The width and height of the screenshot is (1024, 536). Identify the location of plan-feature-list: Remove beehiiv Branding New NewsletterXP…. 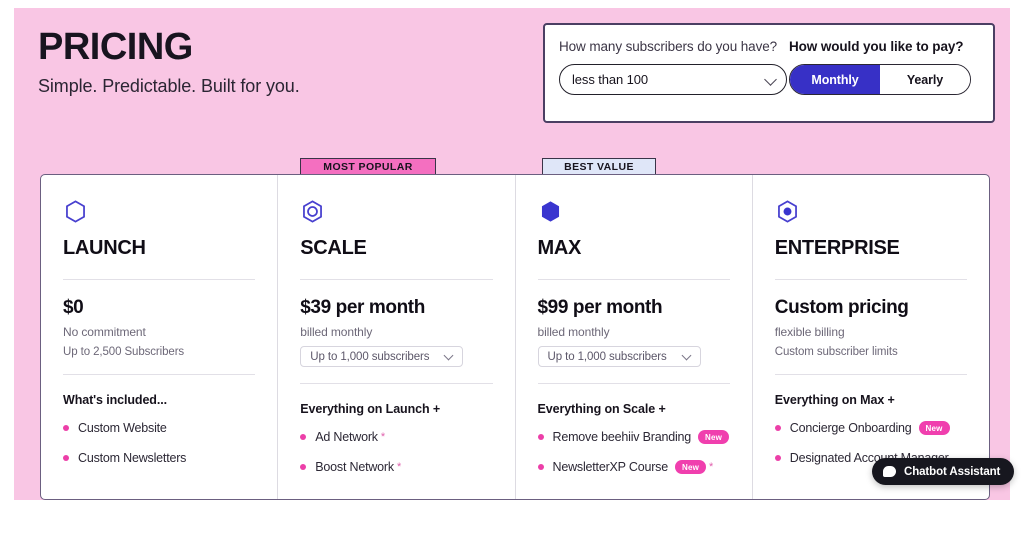
(633, 452).